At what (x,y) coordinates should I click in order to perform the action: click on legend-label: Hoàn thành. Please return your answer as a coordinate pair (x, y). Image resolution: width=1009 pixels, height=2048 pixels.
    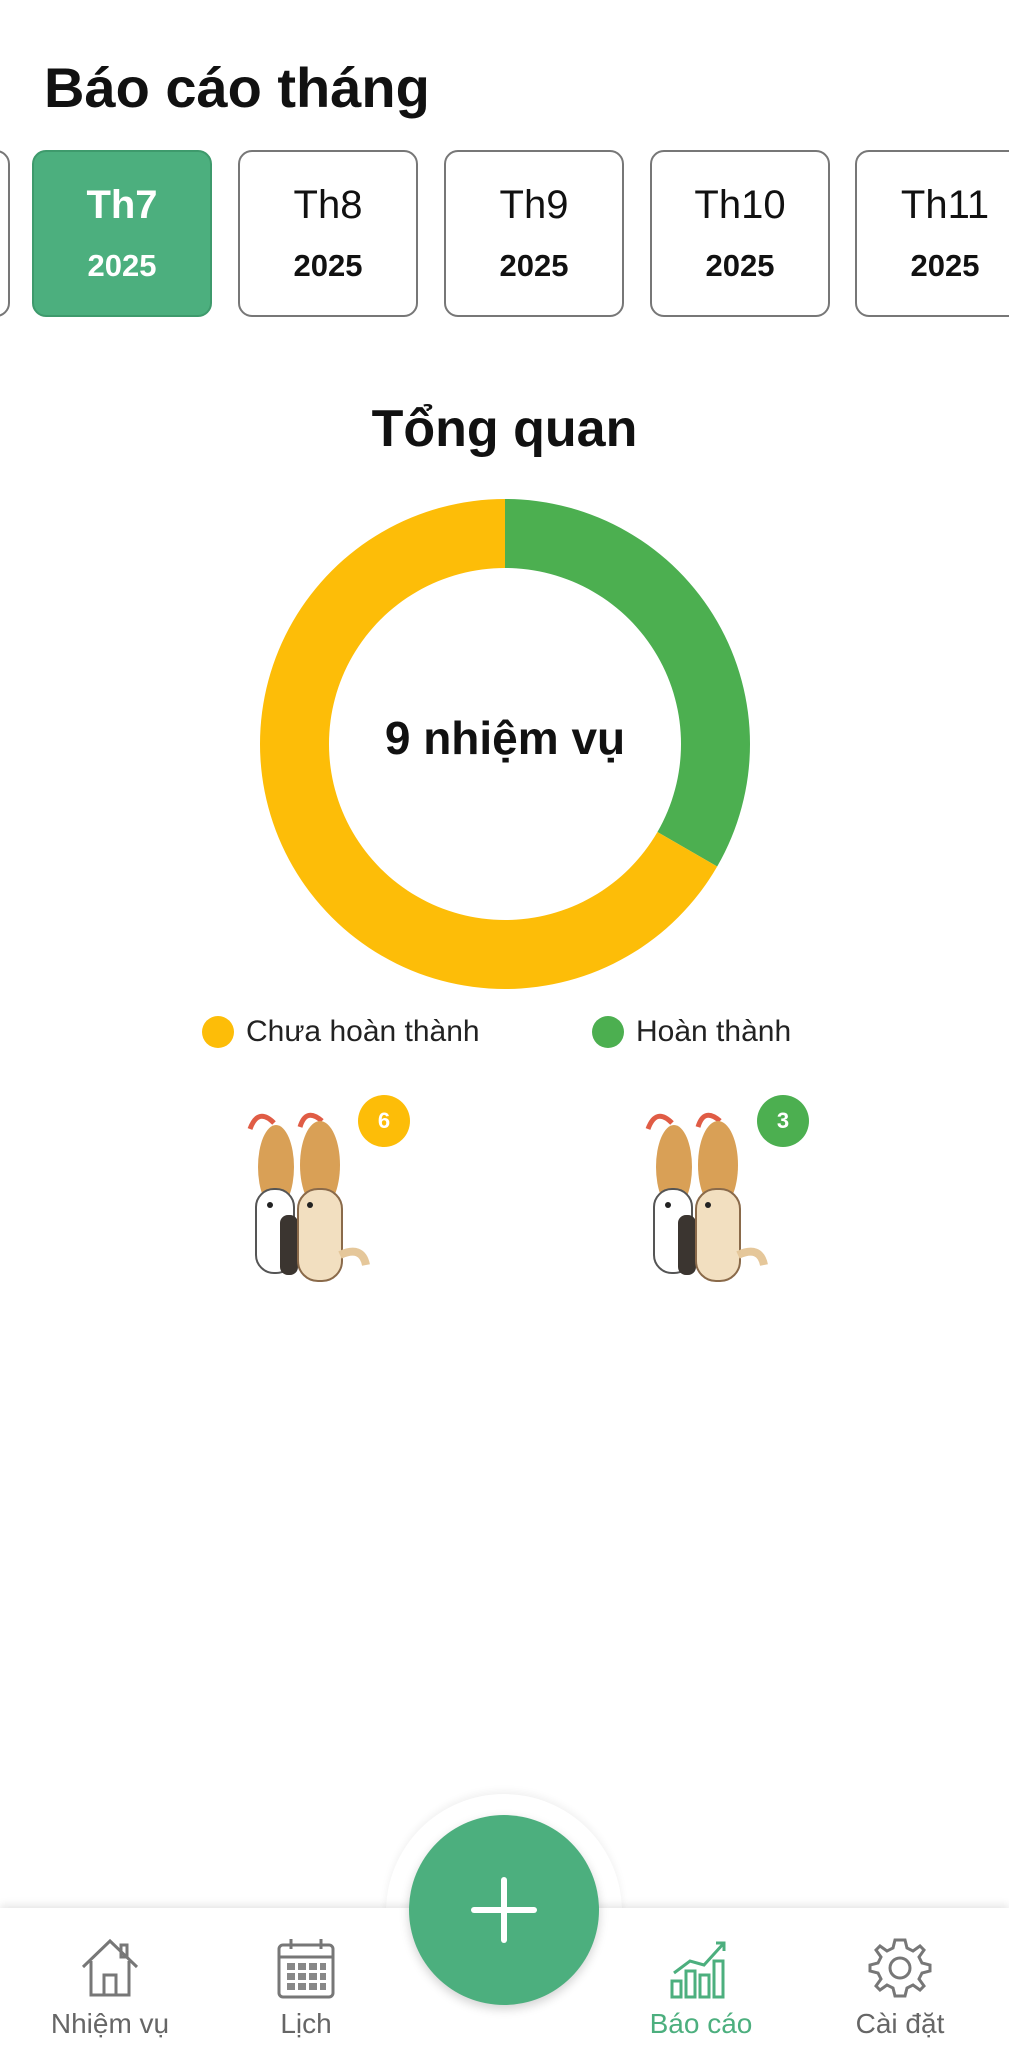
    Looking at the image, I should click on (714, 1031).